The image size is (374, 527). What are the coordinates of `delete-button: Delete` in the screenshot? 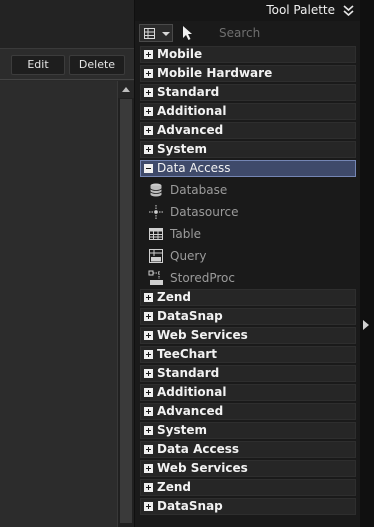 It's located at (97, 65).